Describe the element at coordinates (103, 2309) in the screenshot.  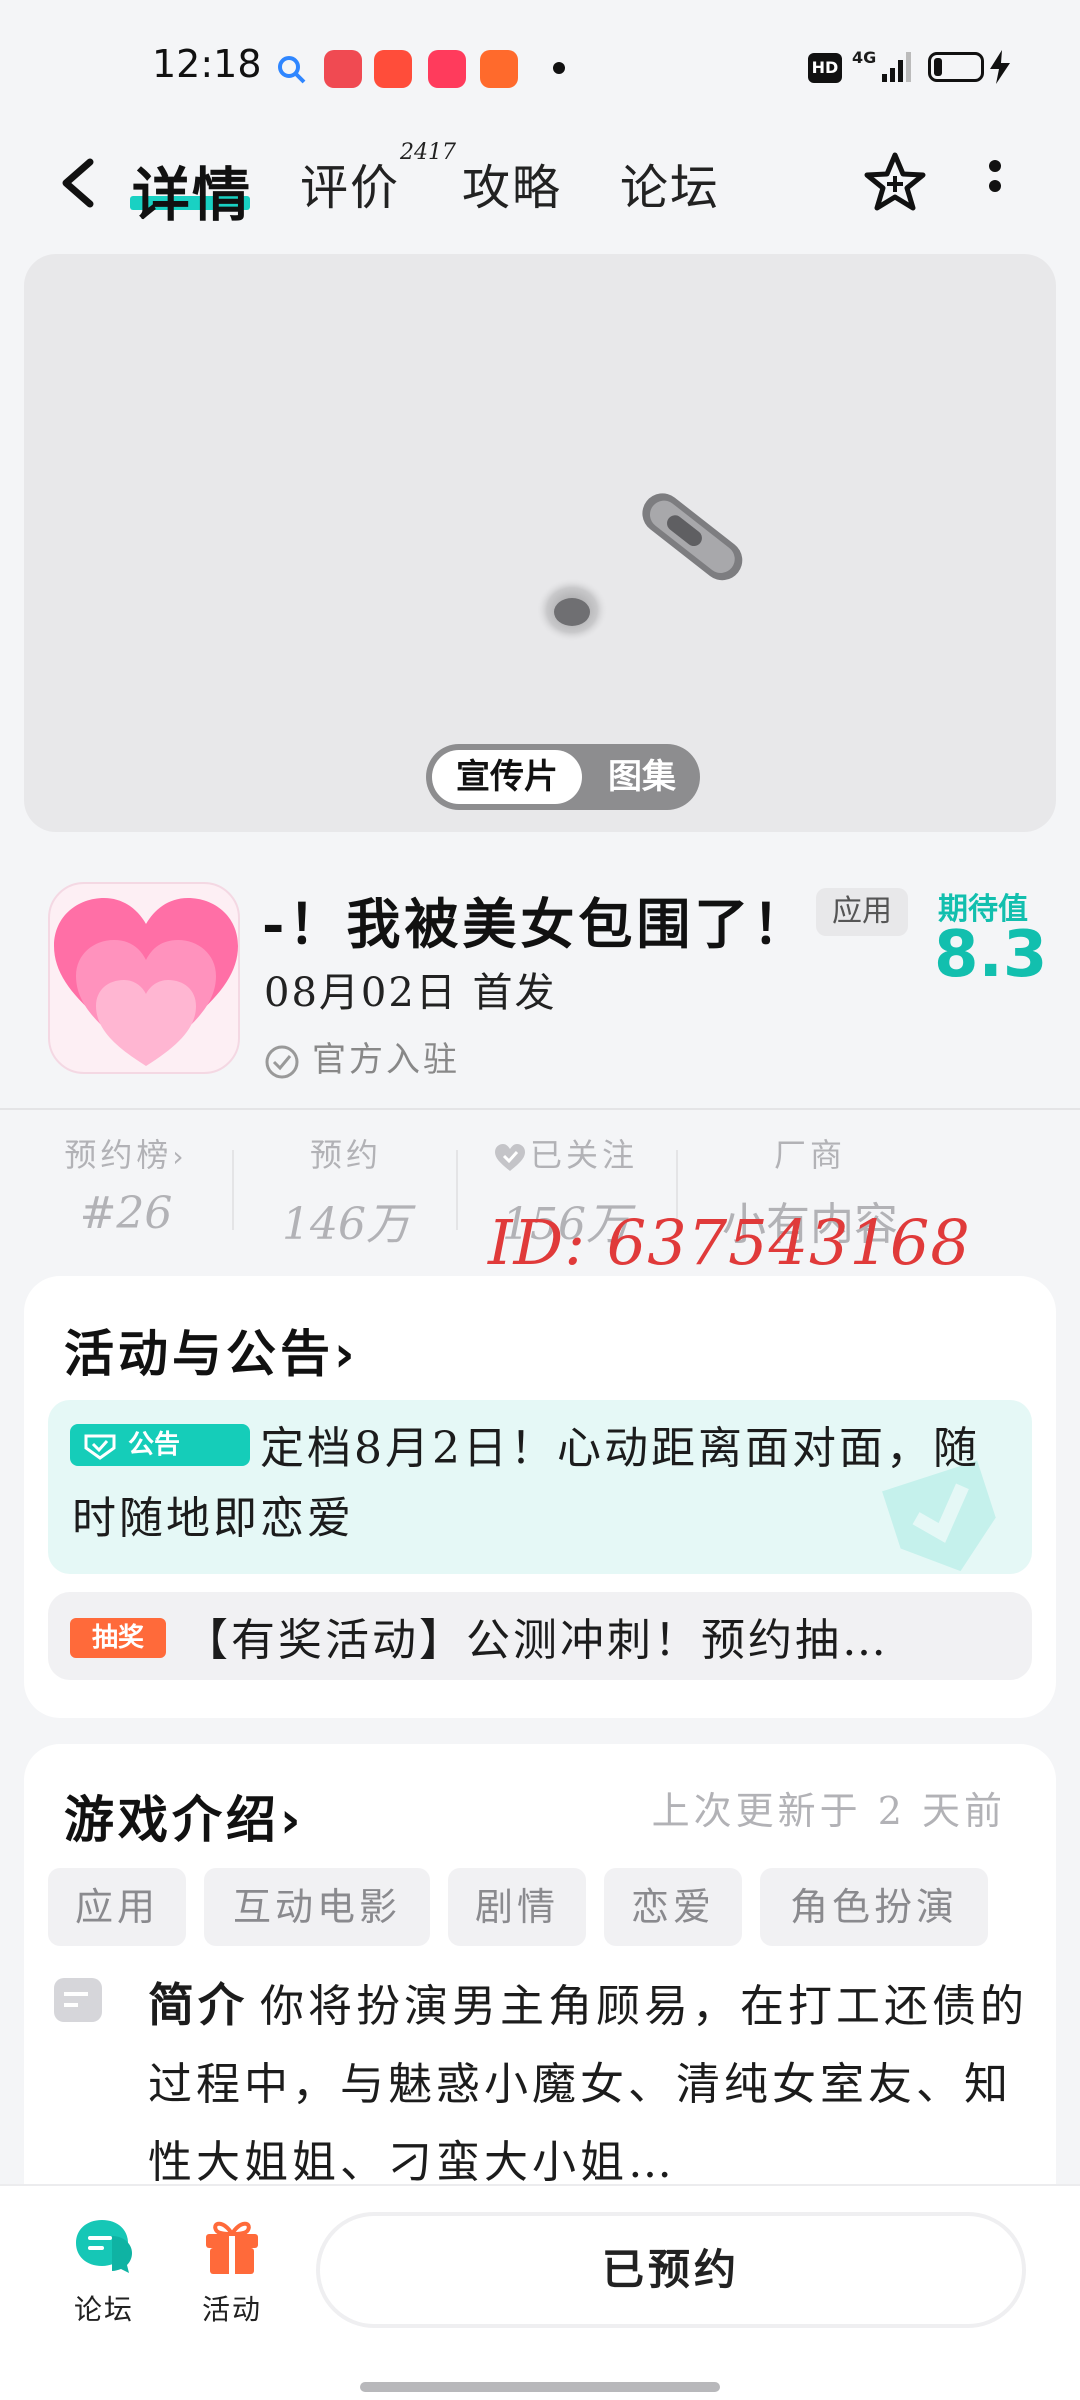
I see `forum-label: 论坛` at that location.